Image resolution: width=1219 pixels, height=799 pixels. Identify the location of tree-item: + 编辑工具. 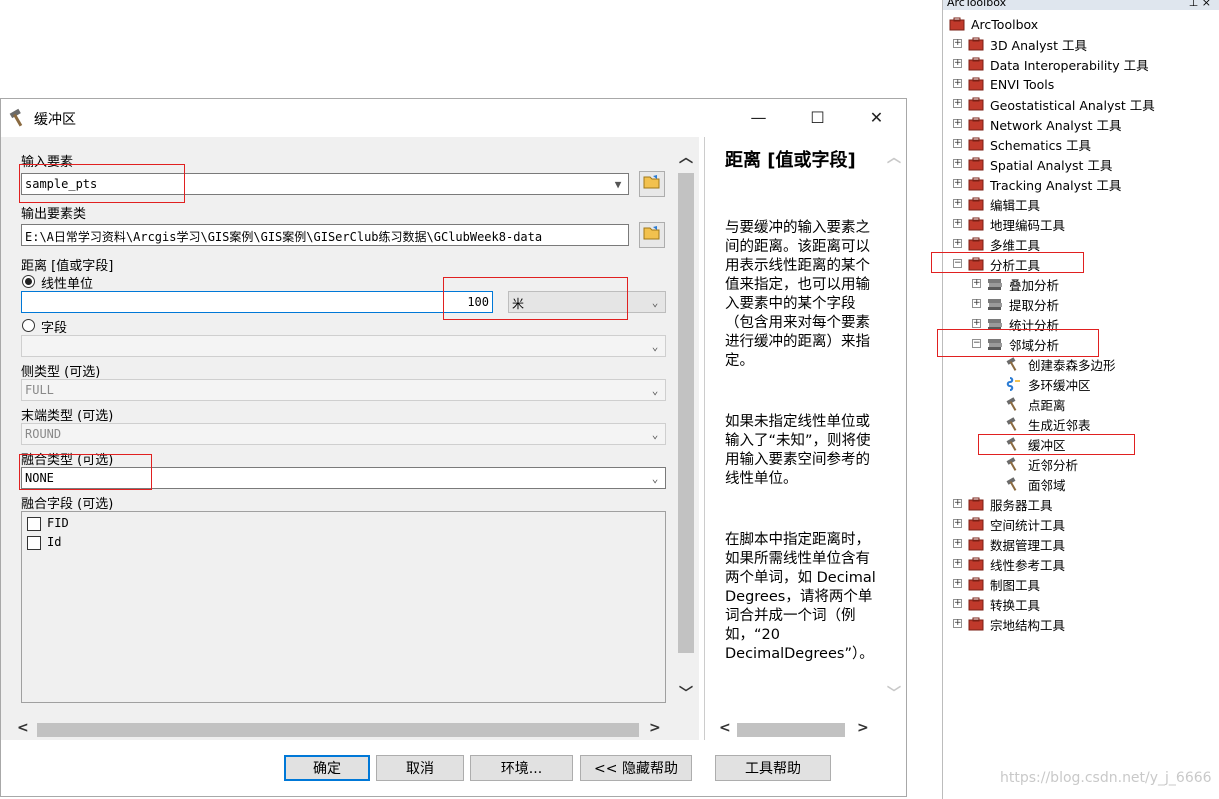
(997, 204).